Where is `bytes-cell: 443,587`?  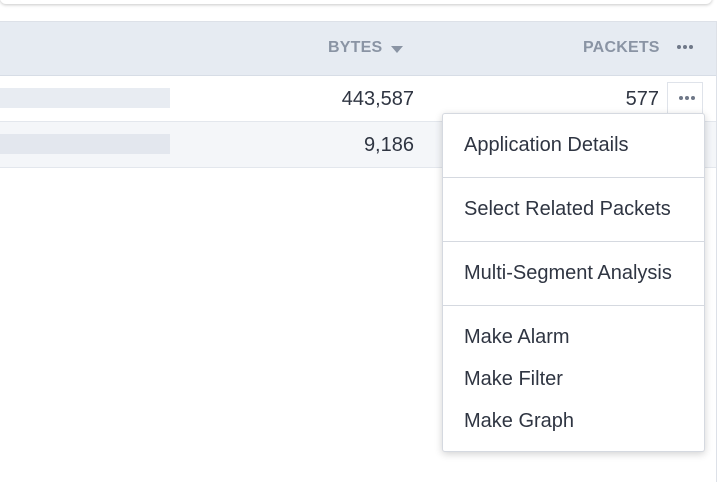
bytes-cell: 443,587 is located at coordinates (377, 99).